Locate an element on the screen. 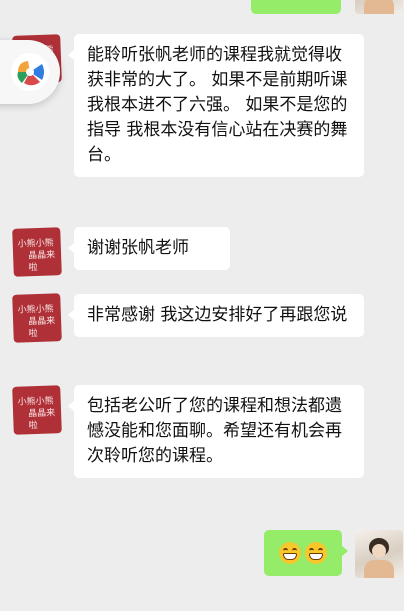 This screenshot has width=404, height=611. self-message-bubble-partial is located at coordinates (296, 7).